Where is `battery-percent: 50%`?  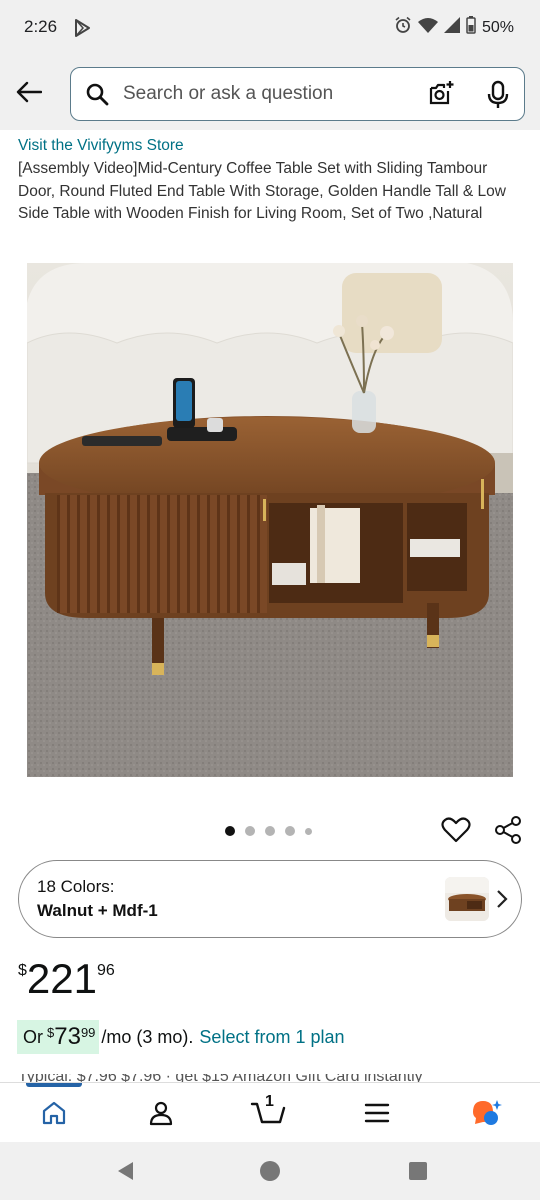
battery-percent: 50% is located at coordinates (497, 27).